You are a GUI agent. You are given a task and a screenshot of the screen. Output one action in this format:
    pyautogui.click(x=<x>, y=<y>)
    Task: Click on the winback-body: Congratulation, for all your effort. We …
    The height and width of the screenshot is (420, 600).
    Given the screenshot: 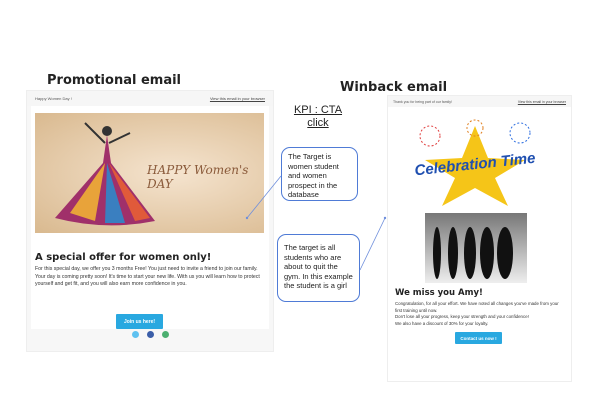 What is the action you would take?
    pyautogui.click(x=480, y=314)
    